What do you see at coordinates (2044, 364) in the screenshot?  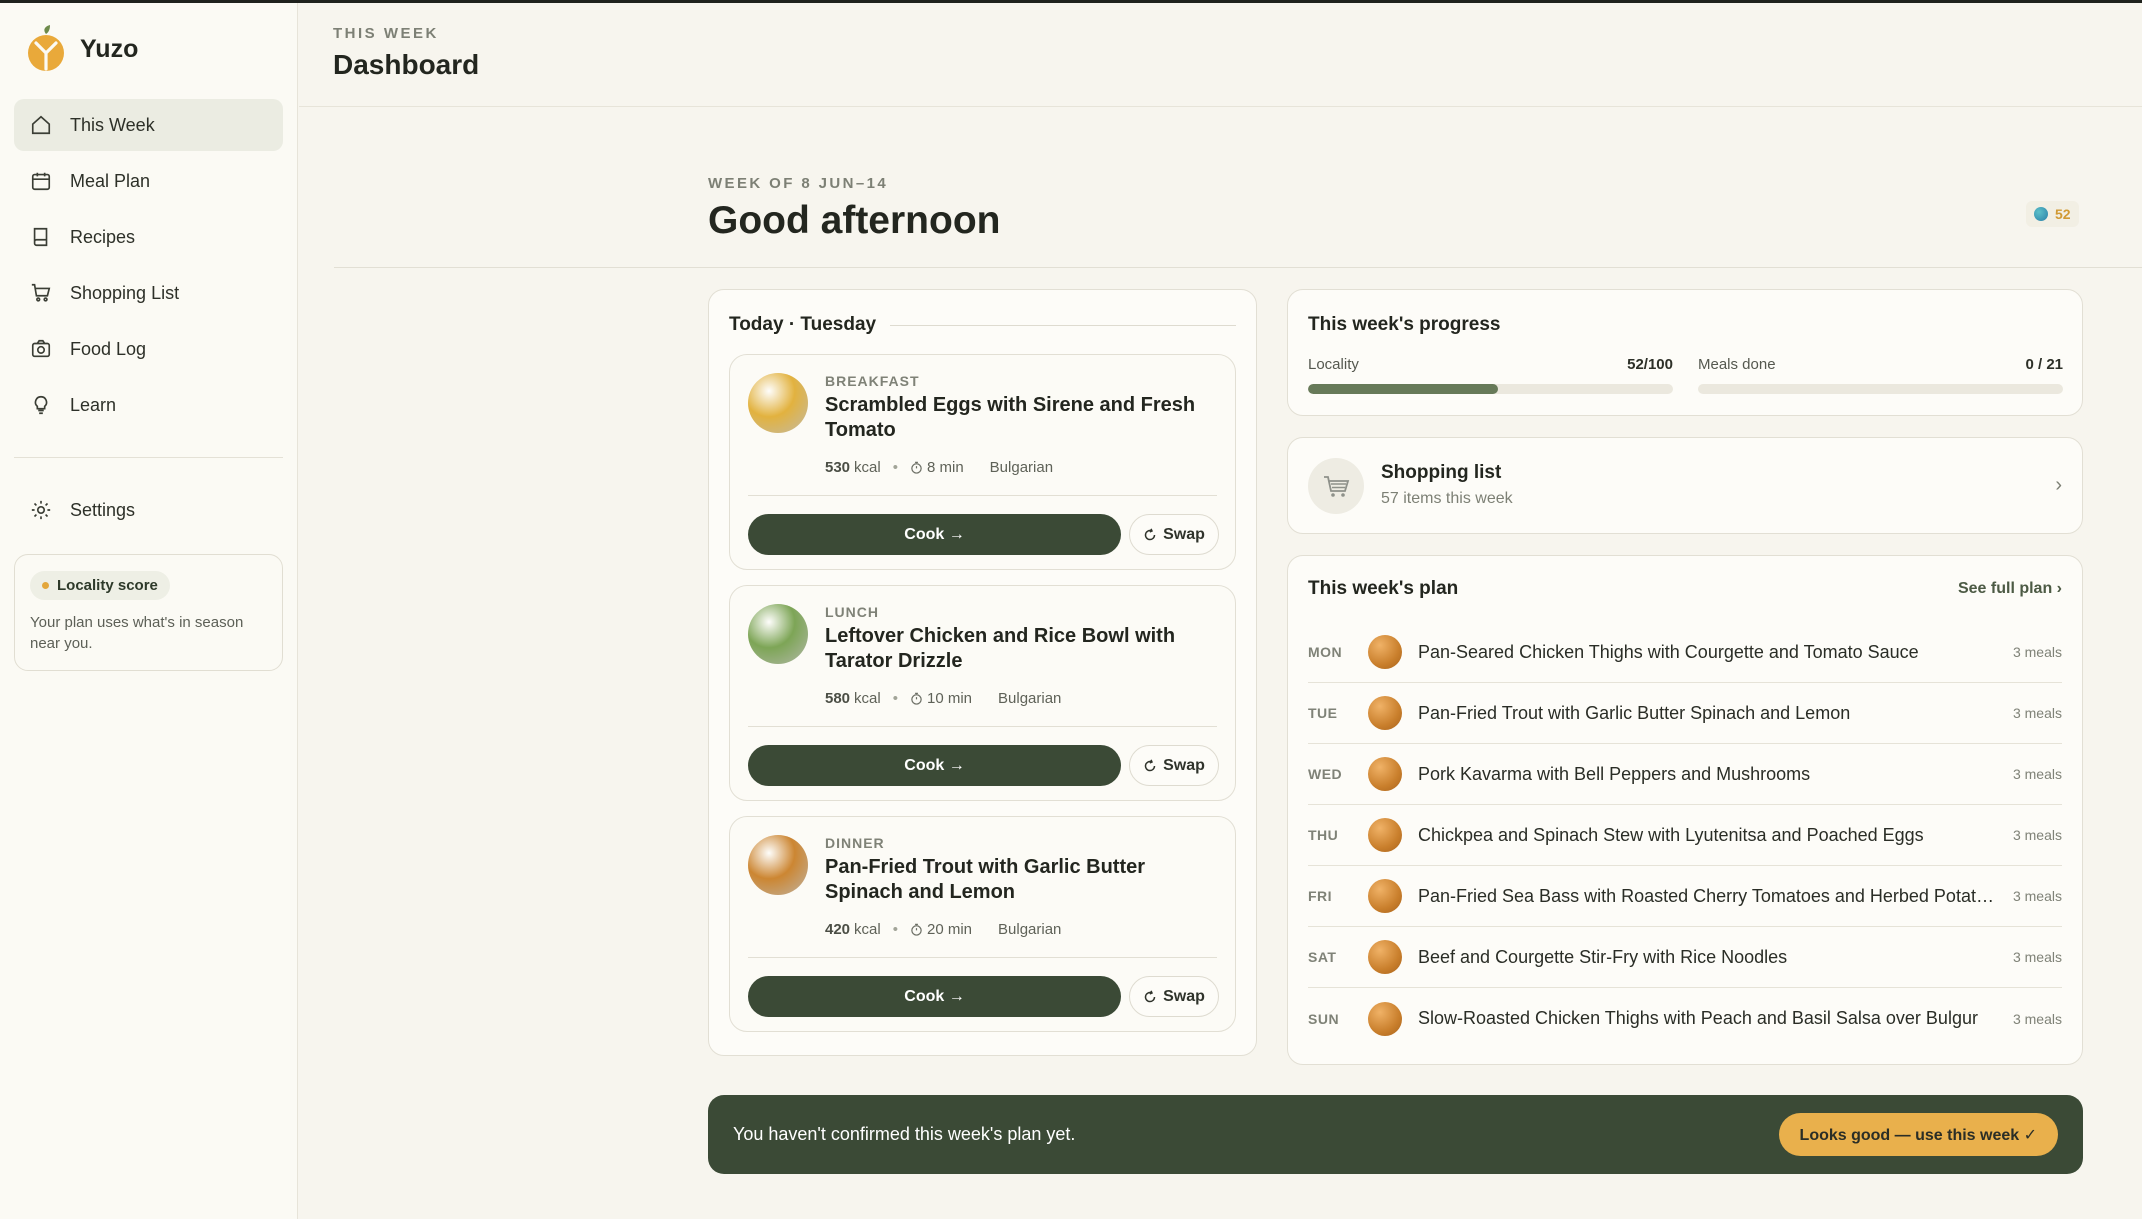 I see `progress-value: 0 / 21` at bounding box center [2044, 364].